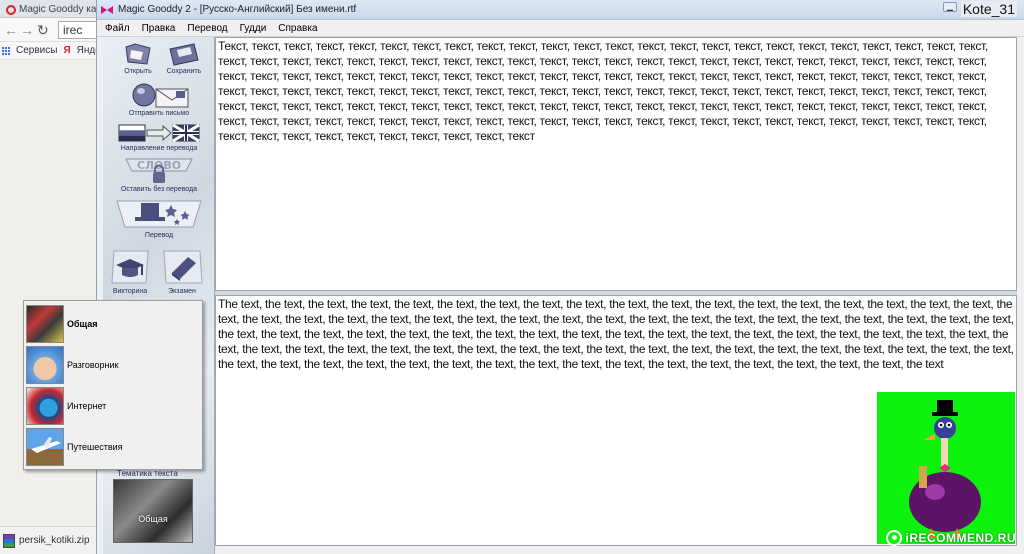  Describe the element at coordinates (95, 447) in the screenshot. I see `topic-item-label: Путешествия` at that location.